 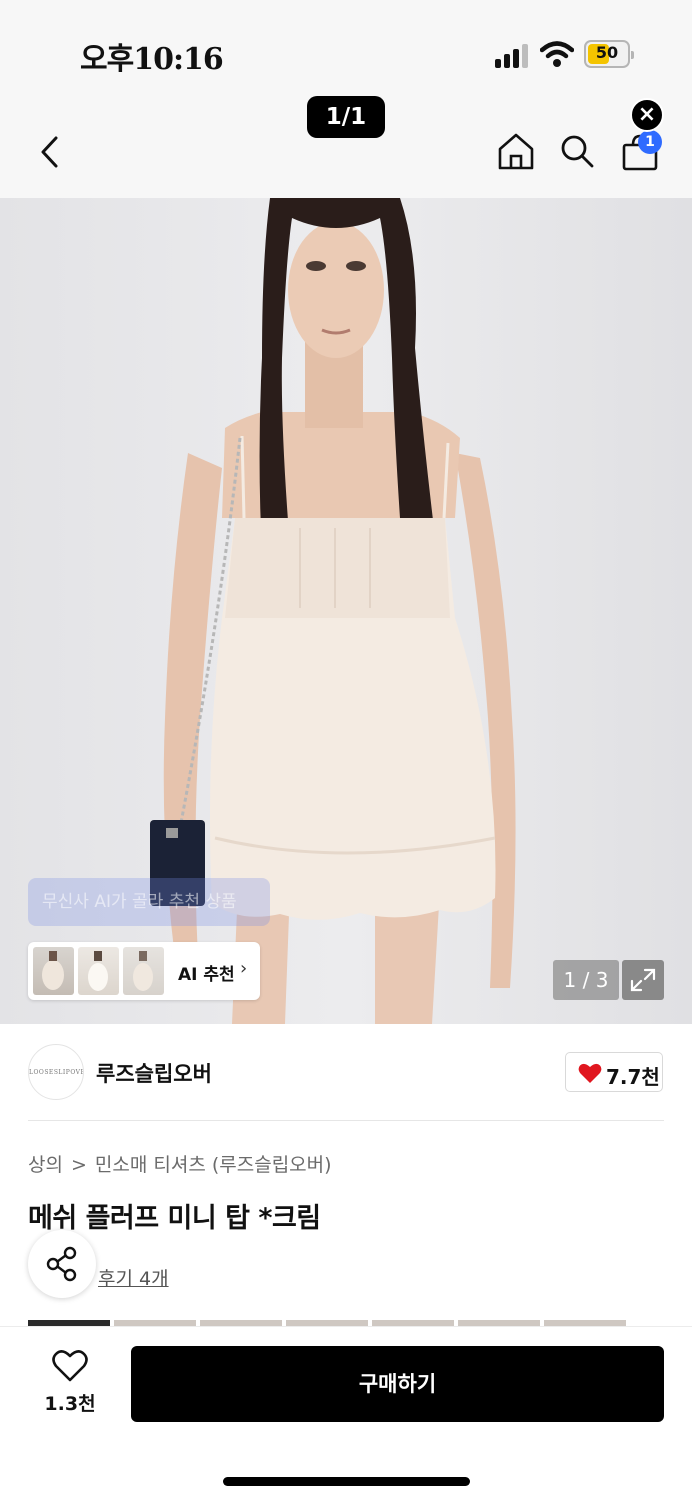 What do you see at coordinates (346, 117) in the screenshot?
I see `page-indicator: 1/1` at bounding box center [346, 117].